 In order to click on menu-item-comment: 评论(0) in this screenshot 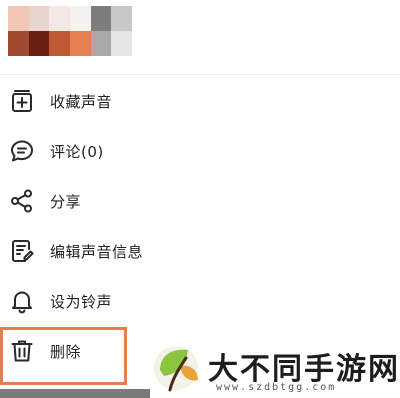, I will do `click(200, 151)`.